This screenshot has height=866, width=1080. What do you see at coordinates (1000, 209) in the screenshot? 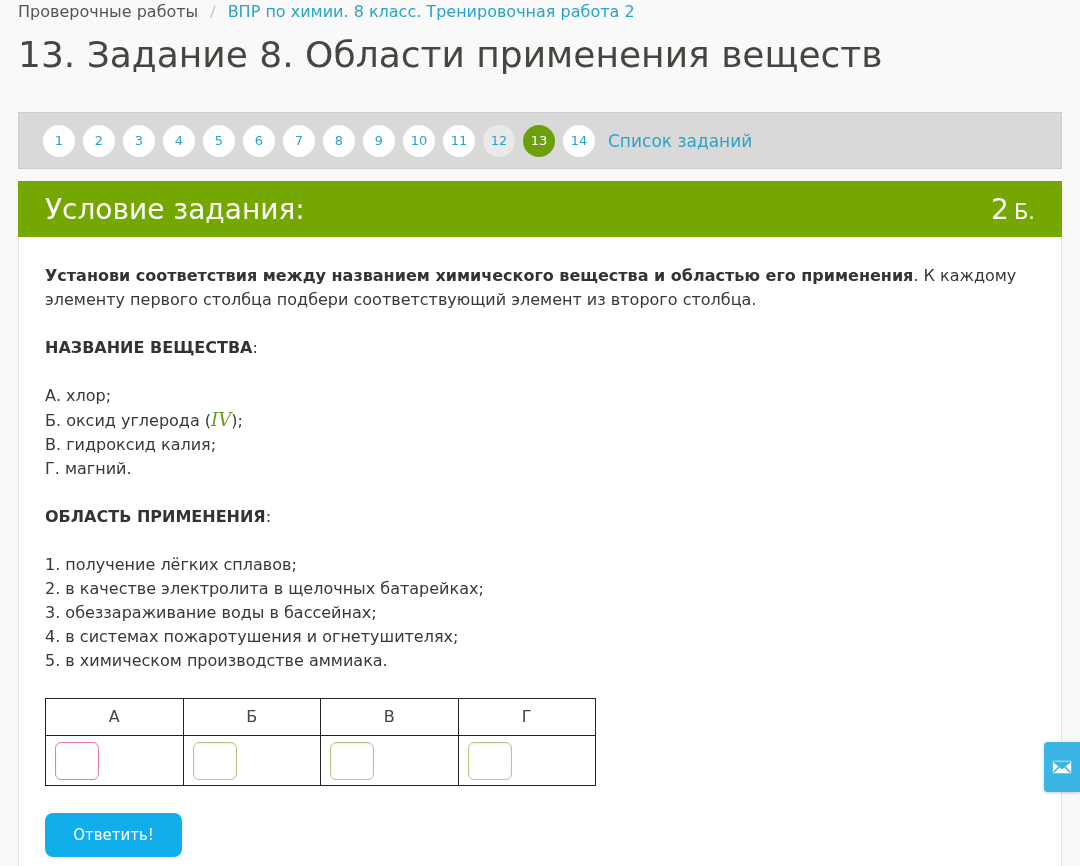
I see `points-value: 2` at bounding box center [1000, 209].